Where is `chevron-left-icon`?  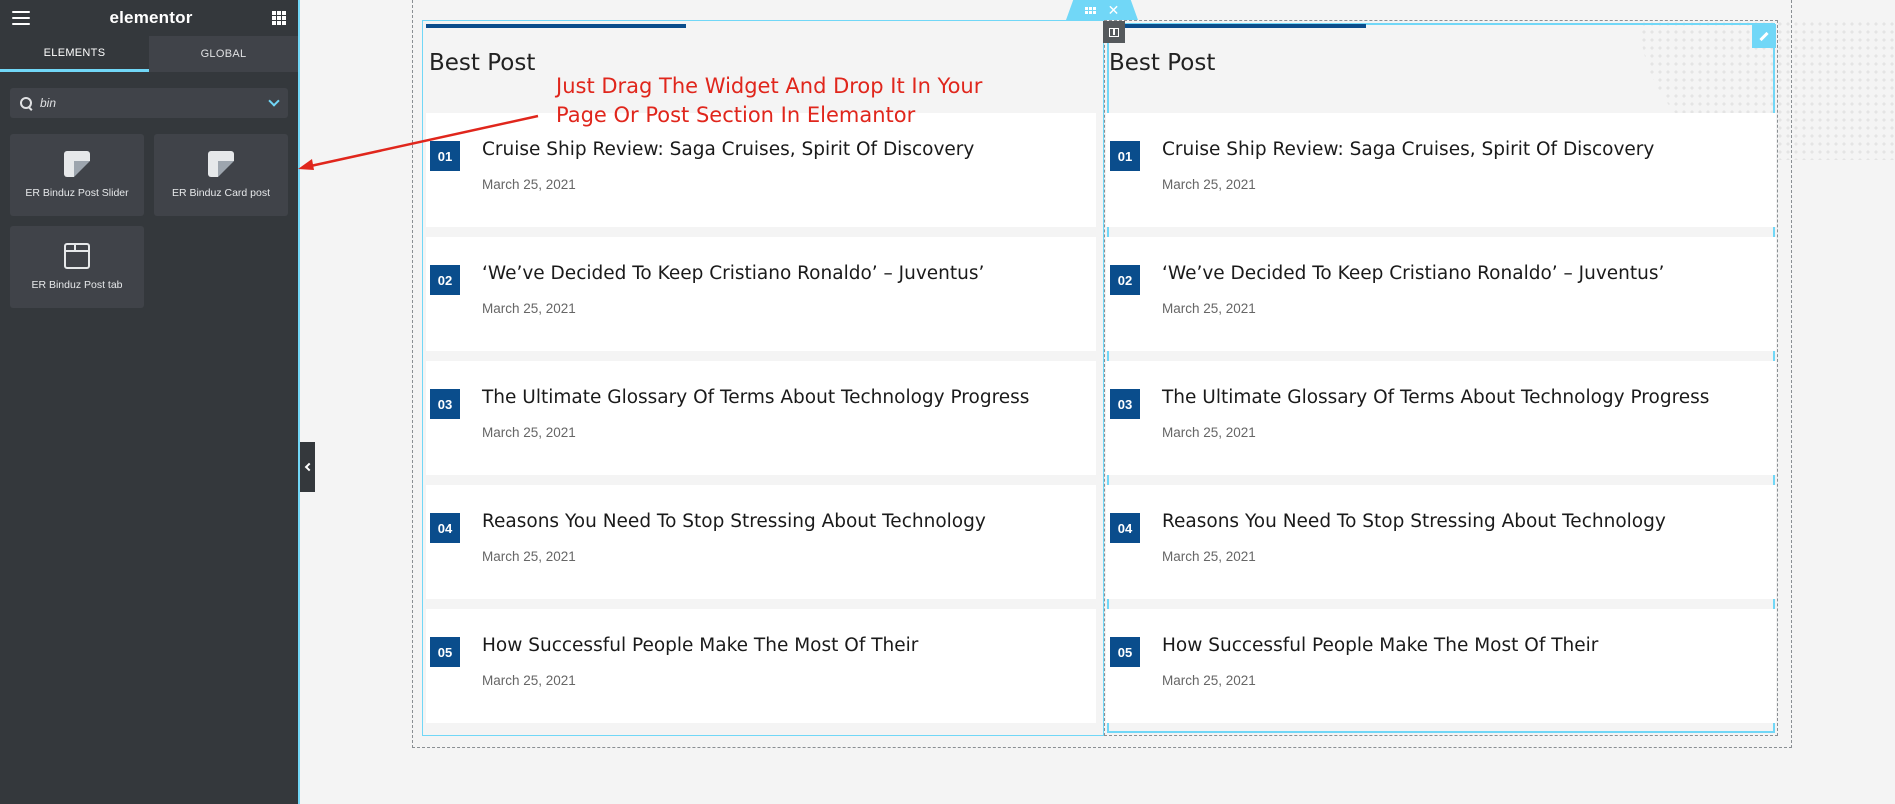 chevron-left-icon is located at coordinates (309, 467).